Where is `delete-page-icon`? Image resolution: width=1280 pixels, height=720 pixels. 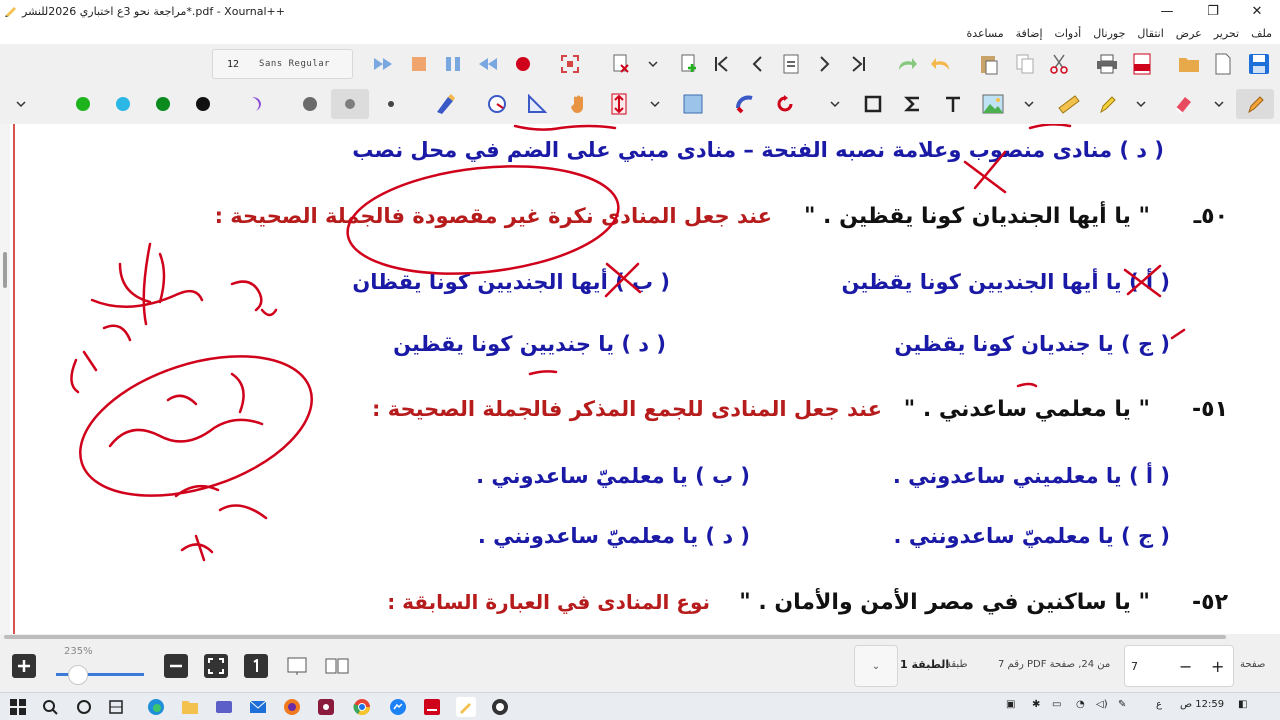 delete-page-icon is located at coordinates (621, 64).